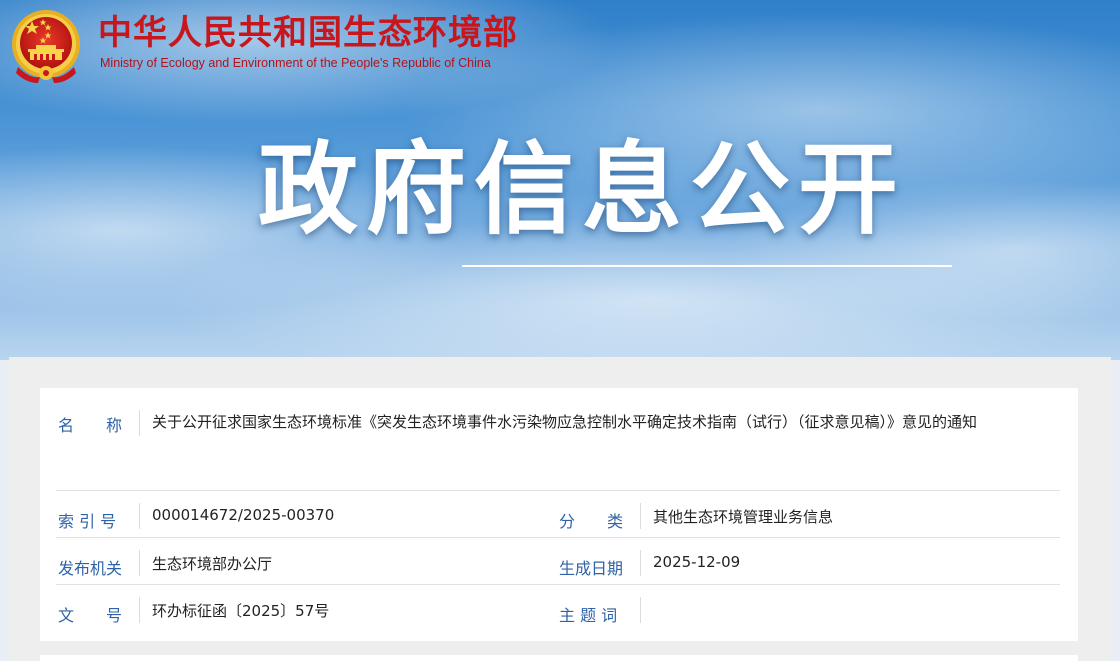 Image resolution: width=1120 pixels, height=661 pixels. What do you see at coordinates (241, 611) in the screenshot?
I see `docno-value: 环办标征函〔2025〕57号` at bounding box center [241, 611].